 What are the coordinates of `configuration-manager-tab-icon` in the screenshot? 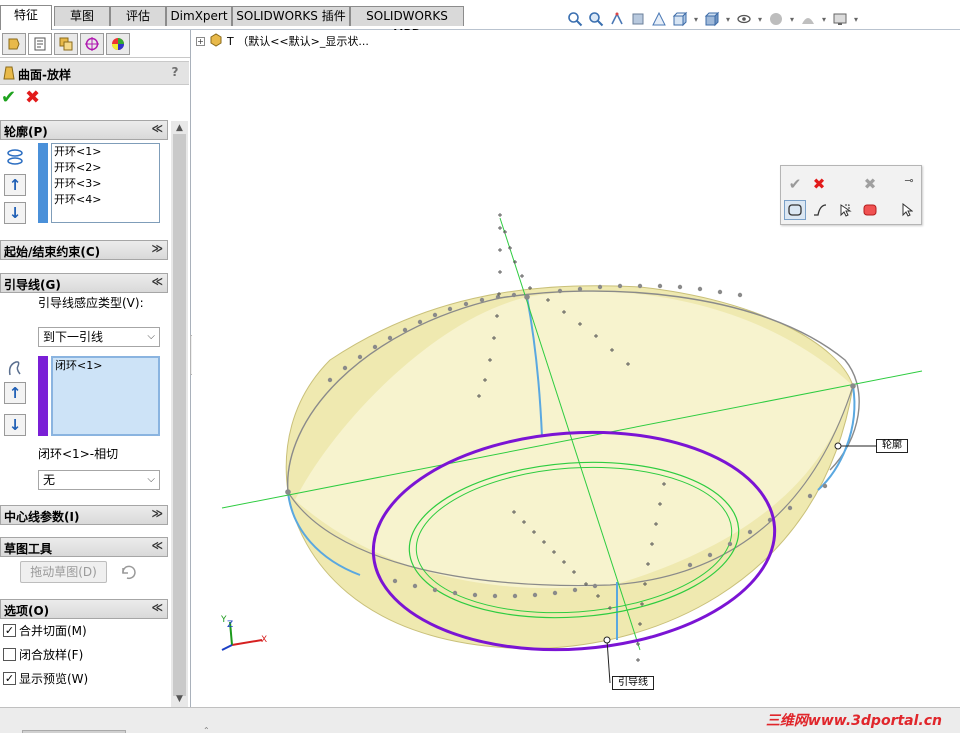 It's located at (66, 44).